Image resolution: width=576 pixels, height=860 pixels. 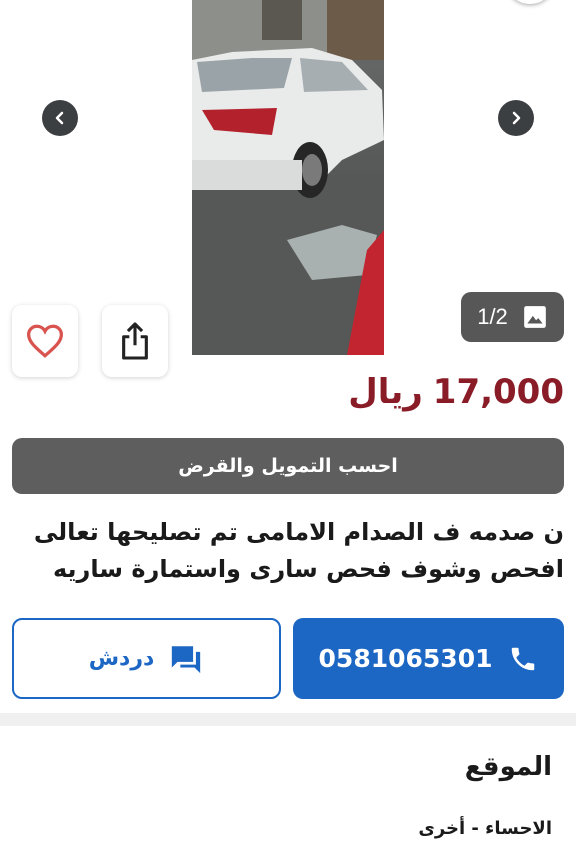 I want to click on price-currency: ريال, so click(x=385, y=392).